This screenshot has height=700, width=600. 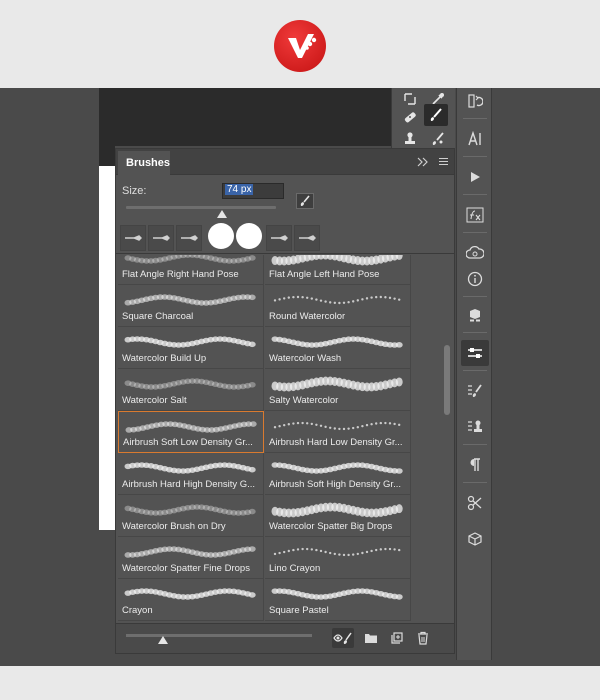 What do you see at coordinates (443, 162) in the screenshot?
I see `panel-menu-icon` at bounding box center [443, 162].